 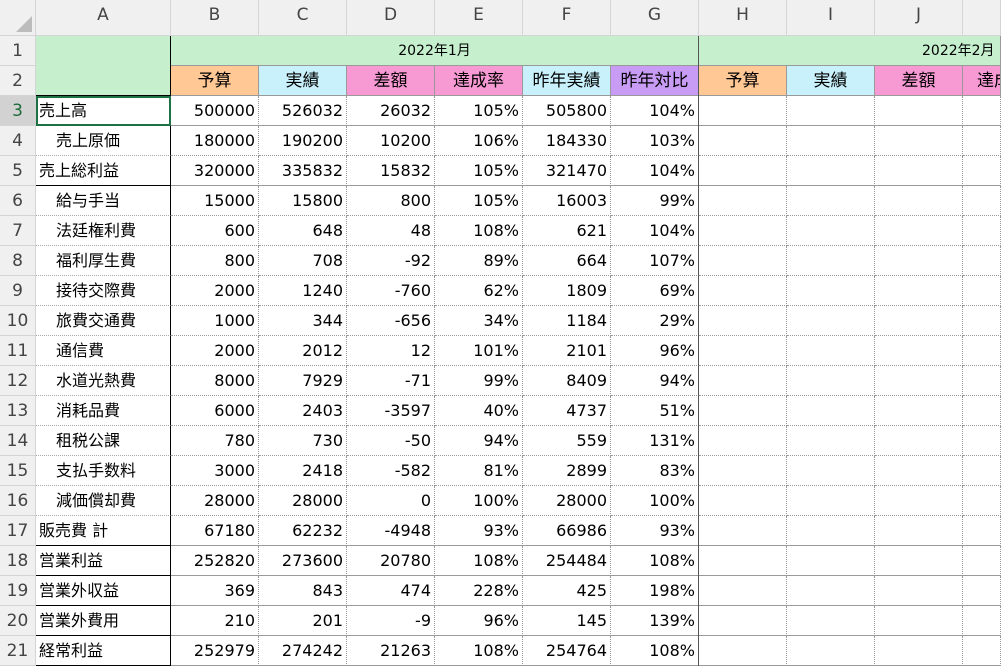 I want to click on data-cell: 106%, so click(x=479, y=141).